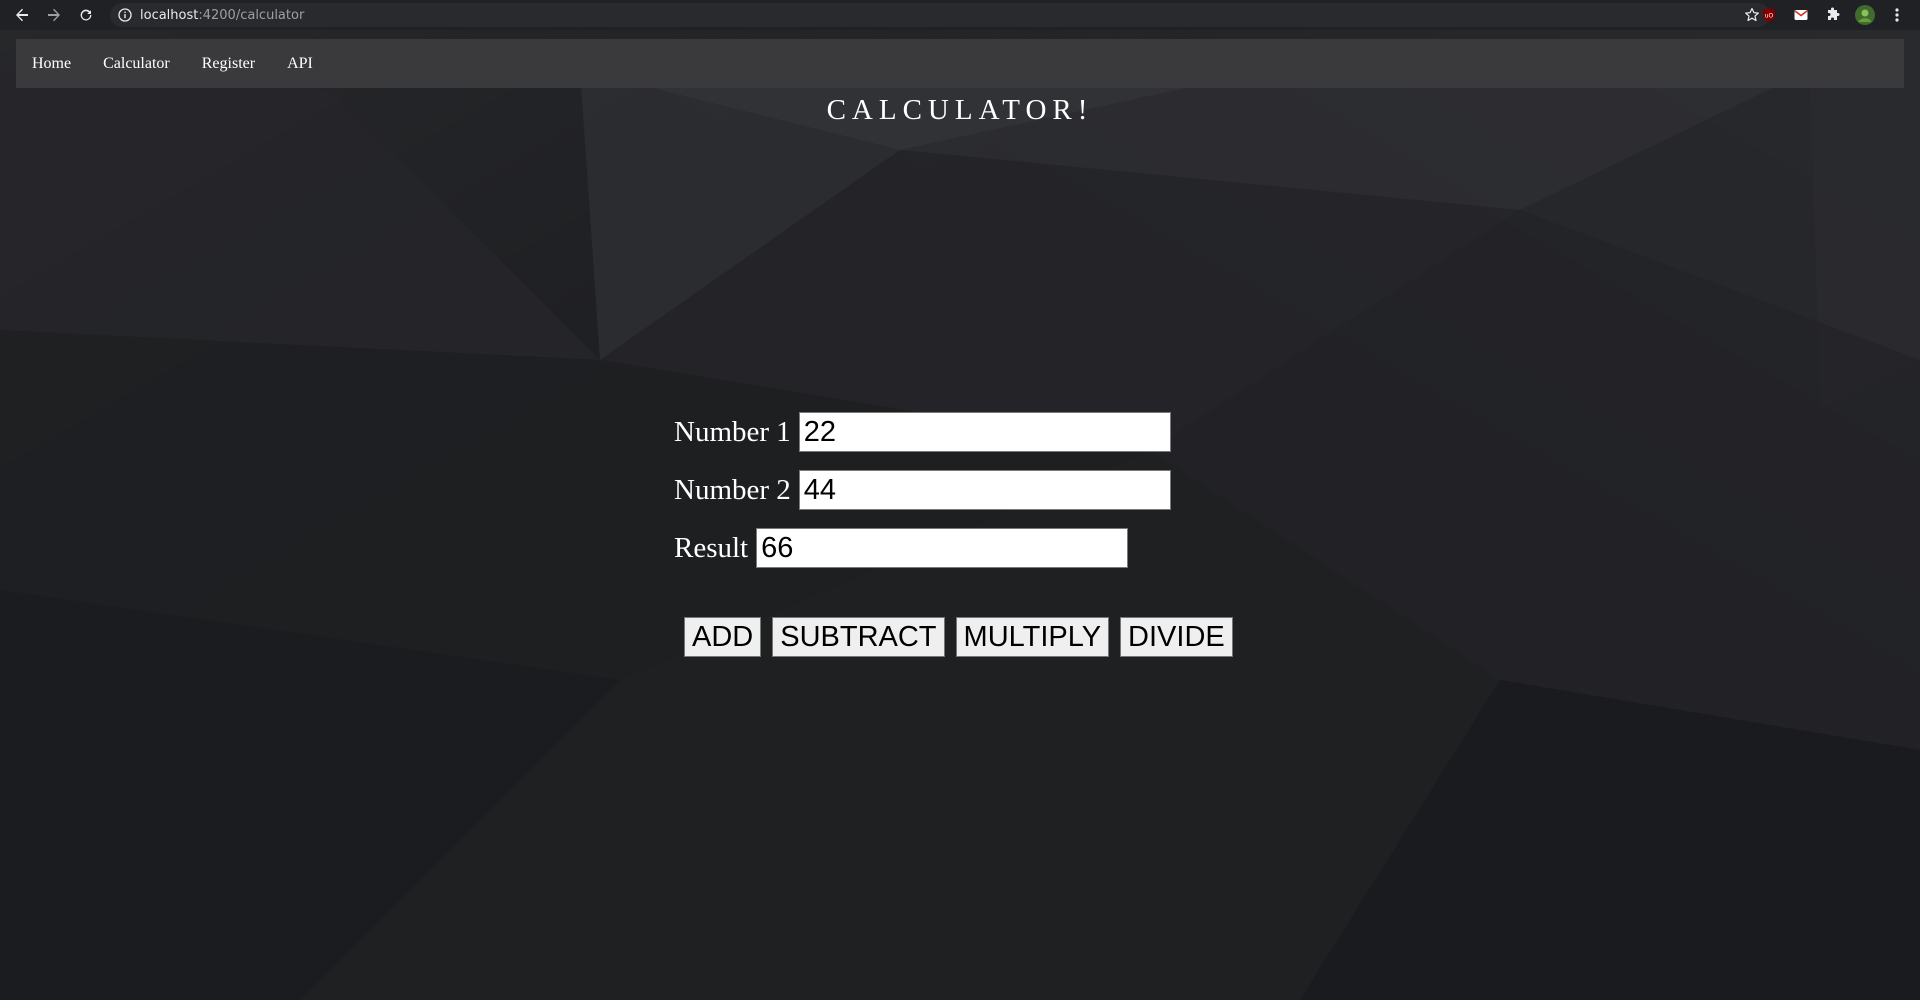  I want to click on nav-link-home: Home, so click(51, 64).